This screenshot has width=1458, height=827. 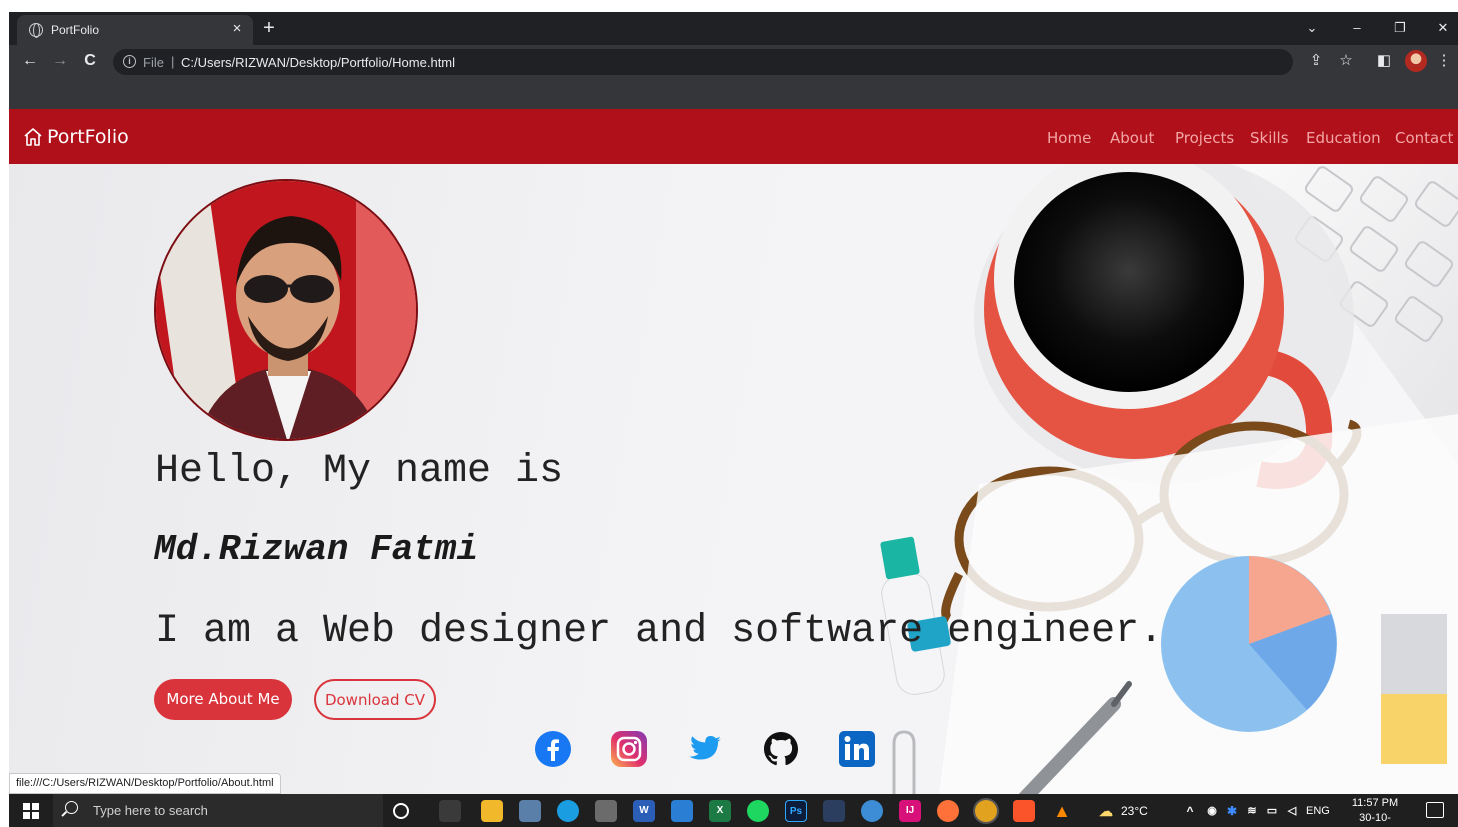 I want to click on intellij-icon: IJ, so click(x=910, y=811).